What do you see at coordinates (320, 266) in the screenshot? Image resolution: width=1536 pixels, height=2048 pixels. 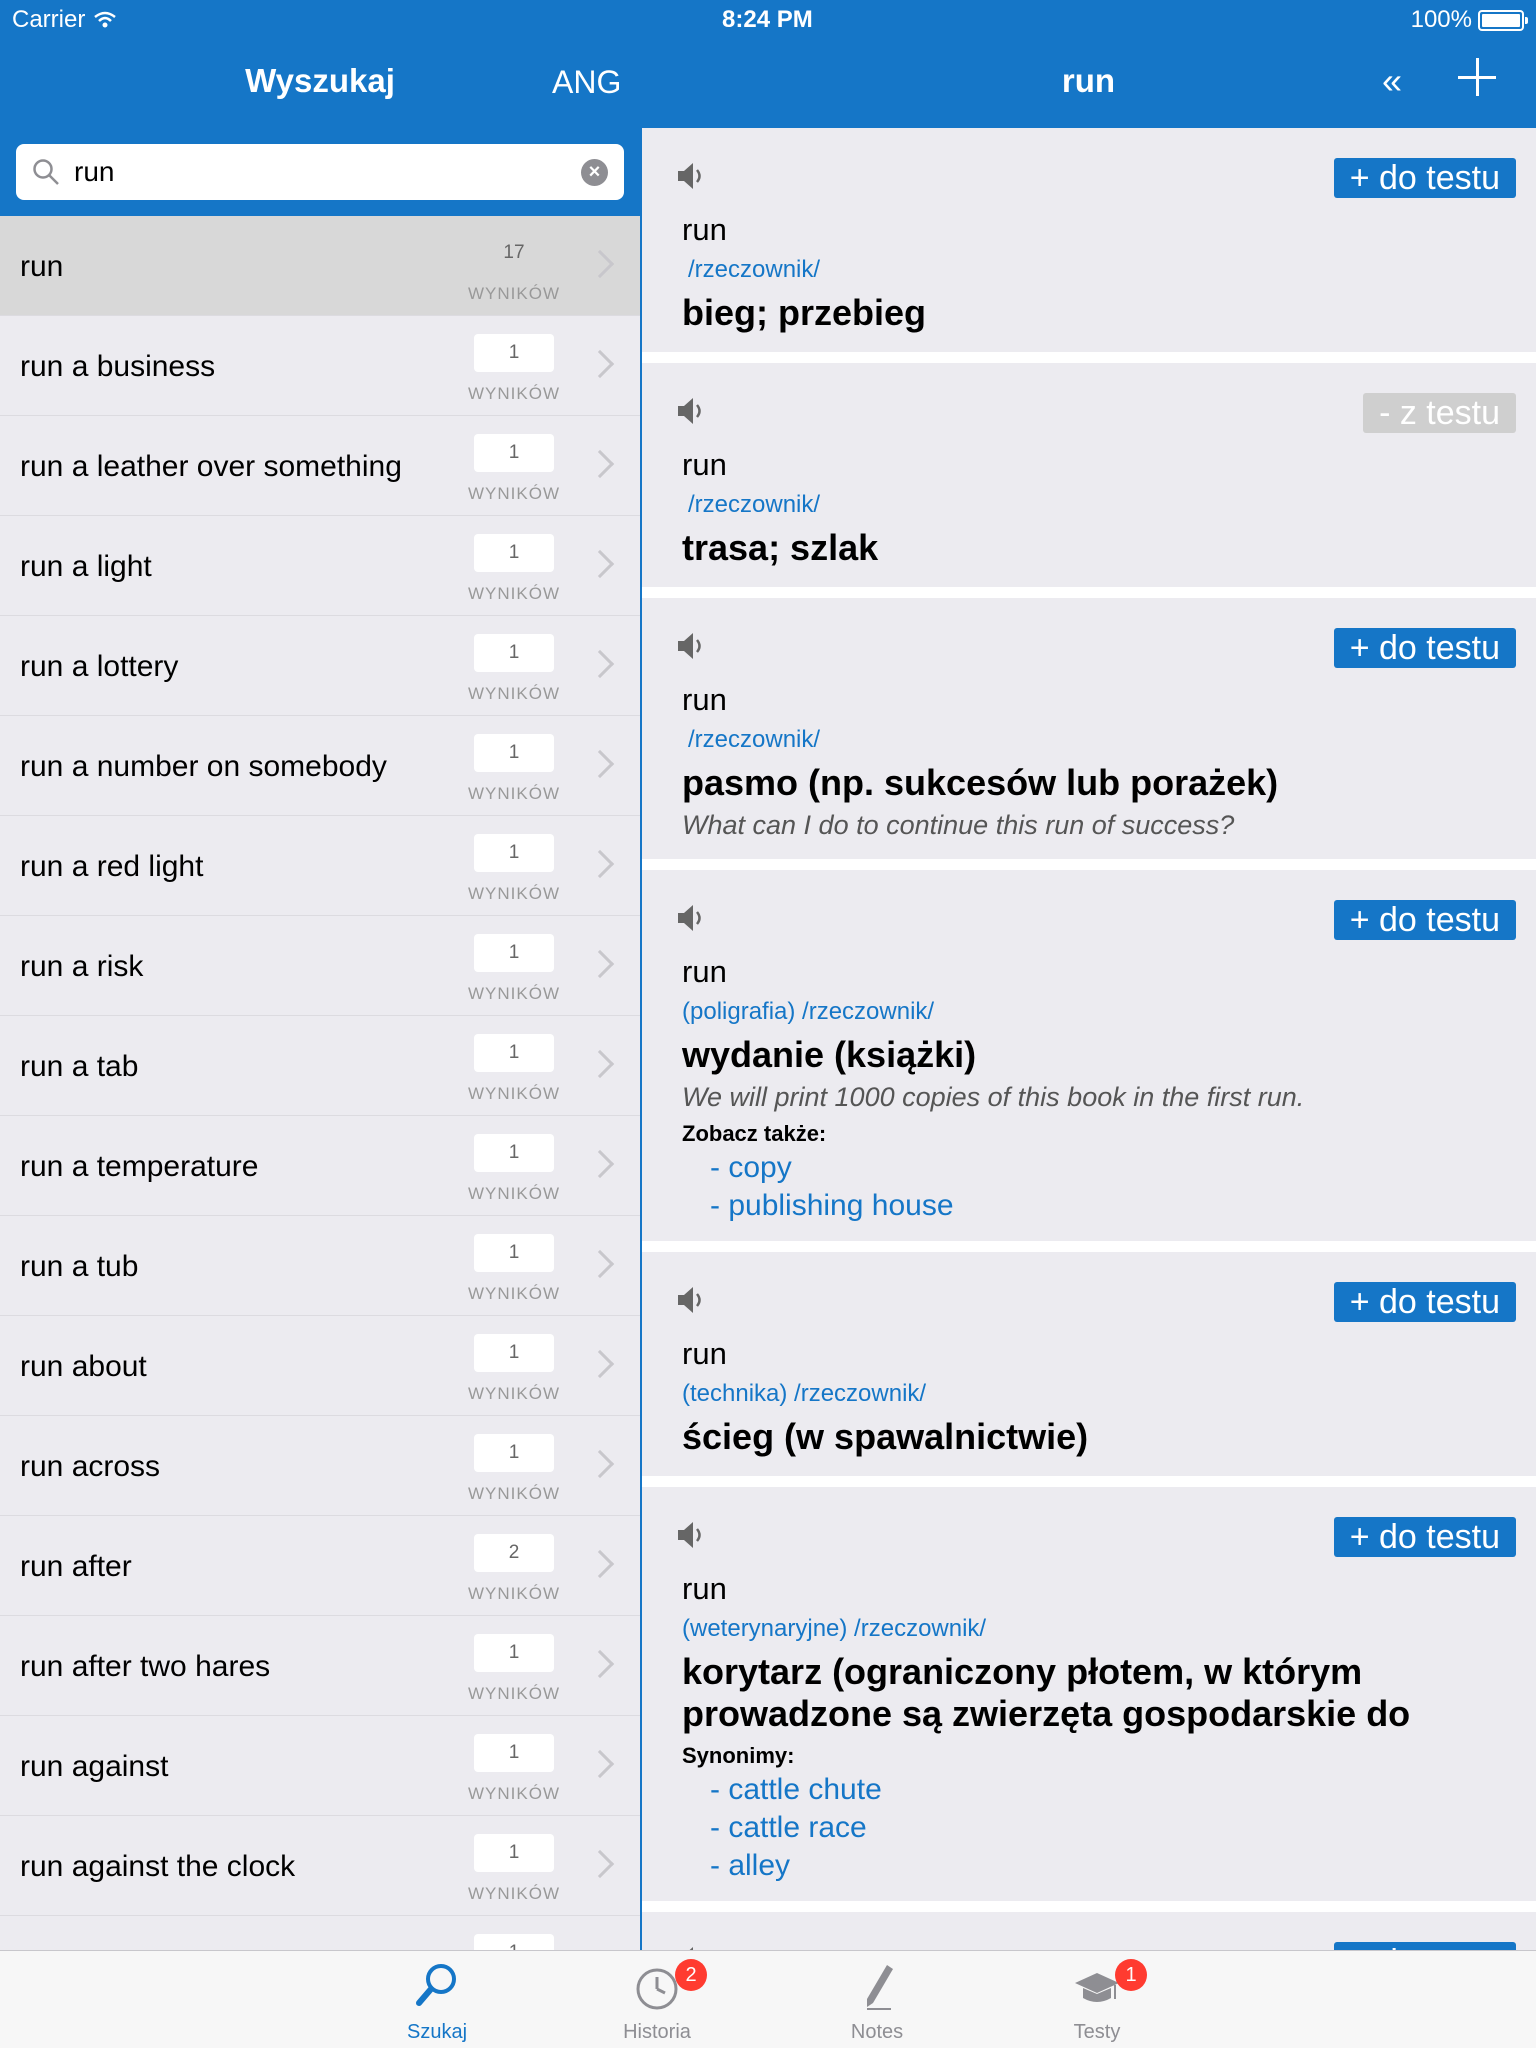 I see `result-row: run 17 WYNIKÓW` at bounding box center [320, 266].